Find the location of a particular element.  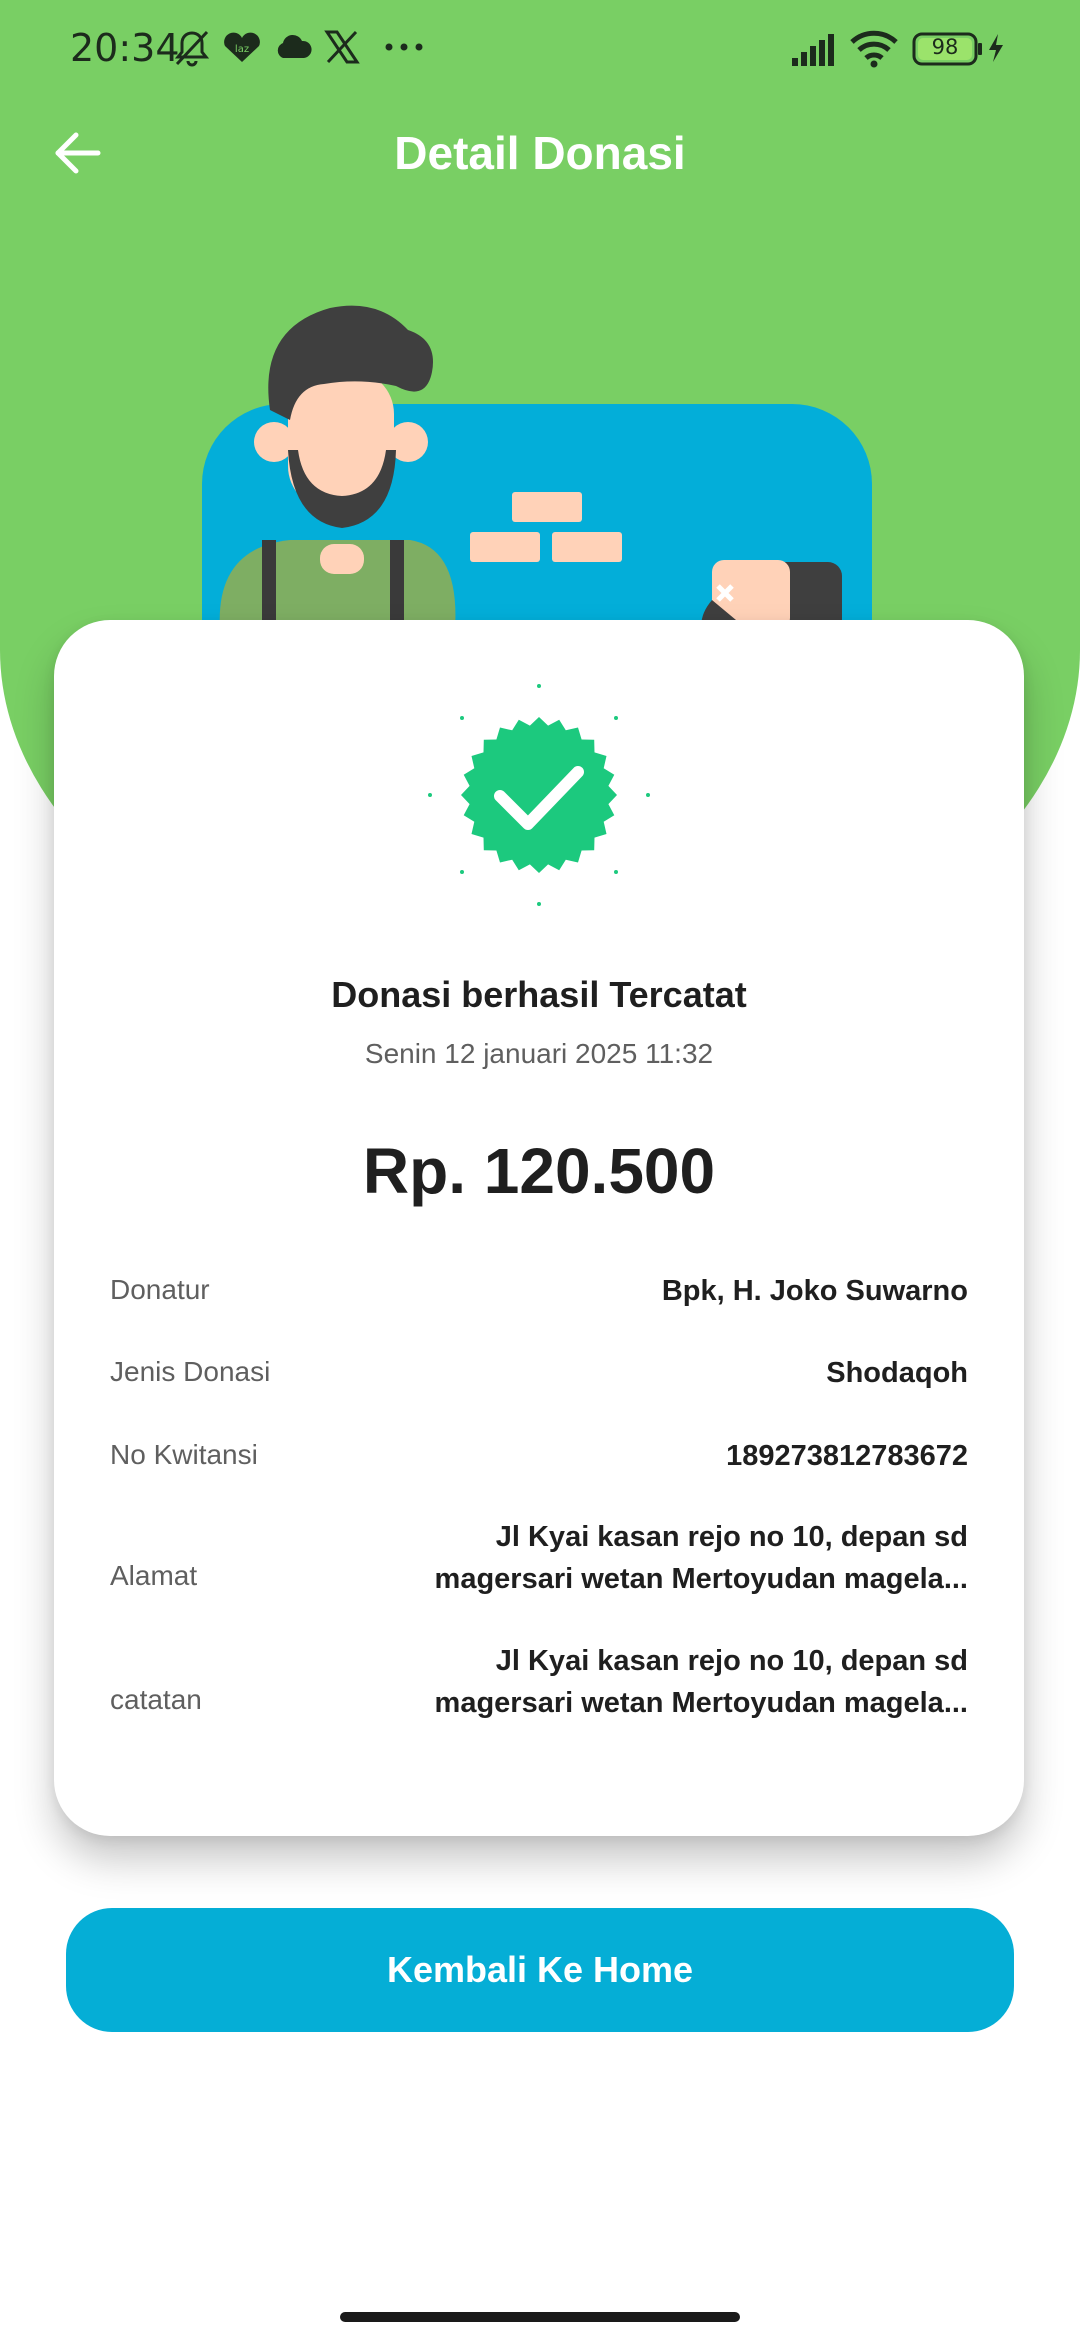

battery-level: 98 is located at coordinates (945, 47).